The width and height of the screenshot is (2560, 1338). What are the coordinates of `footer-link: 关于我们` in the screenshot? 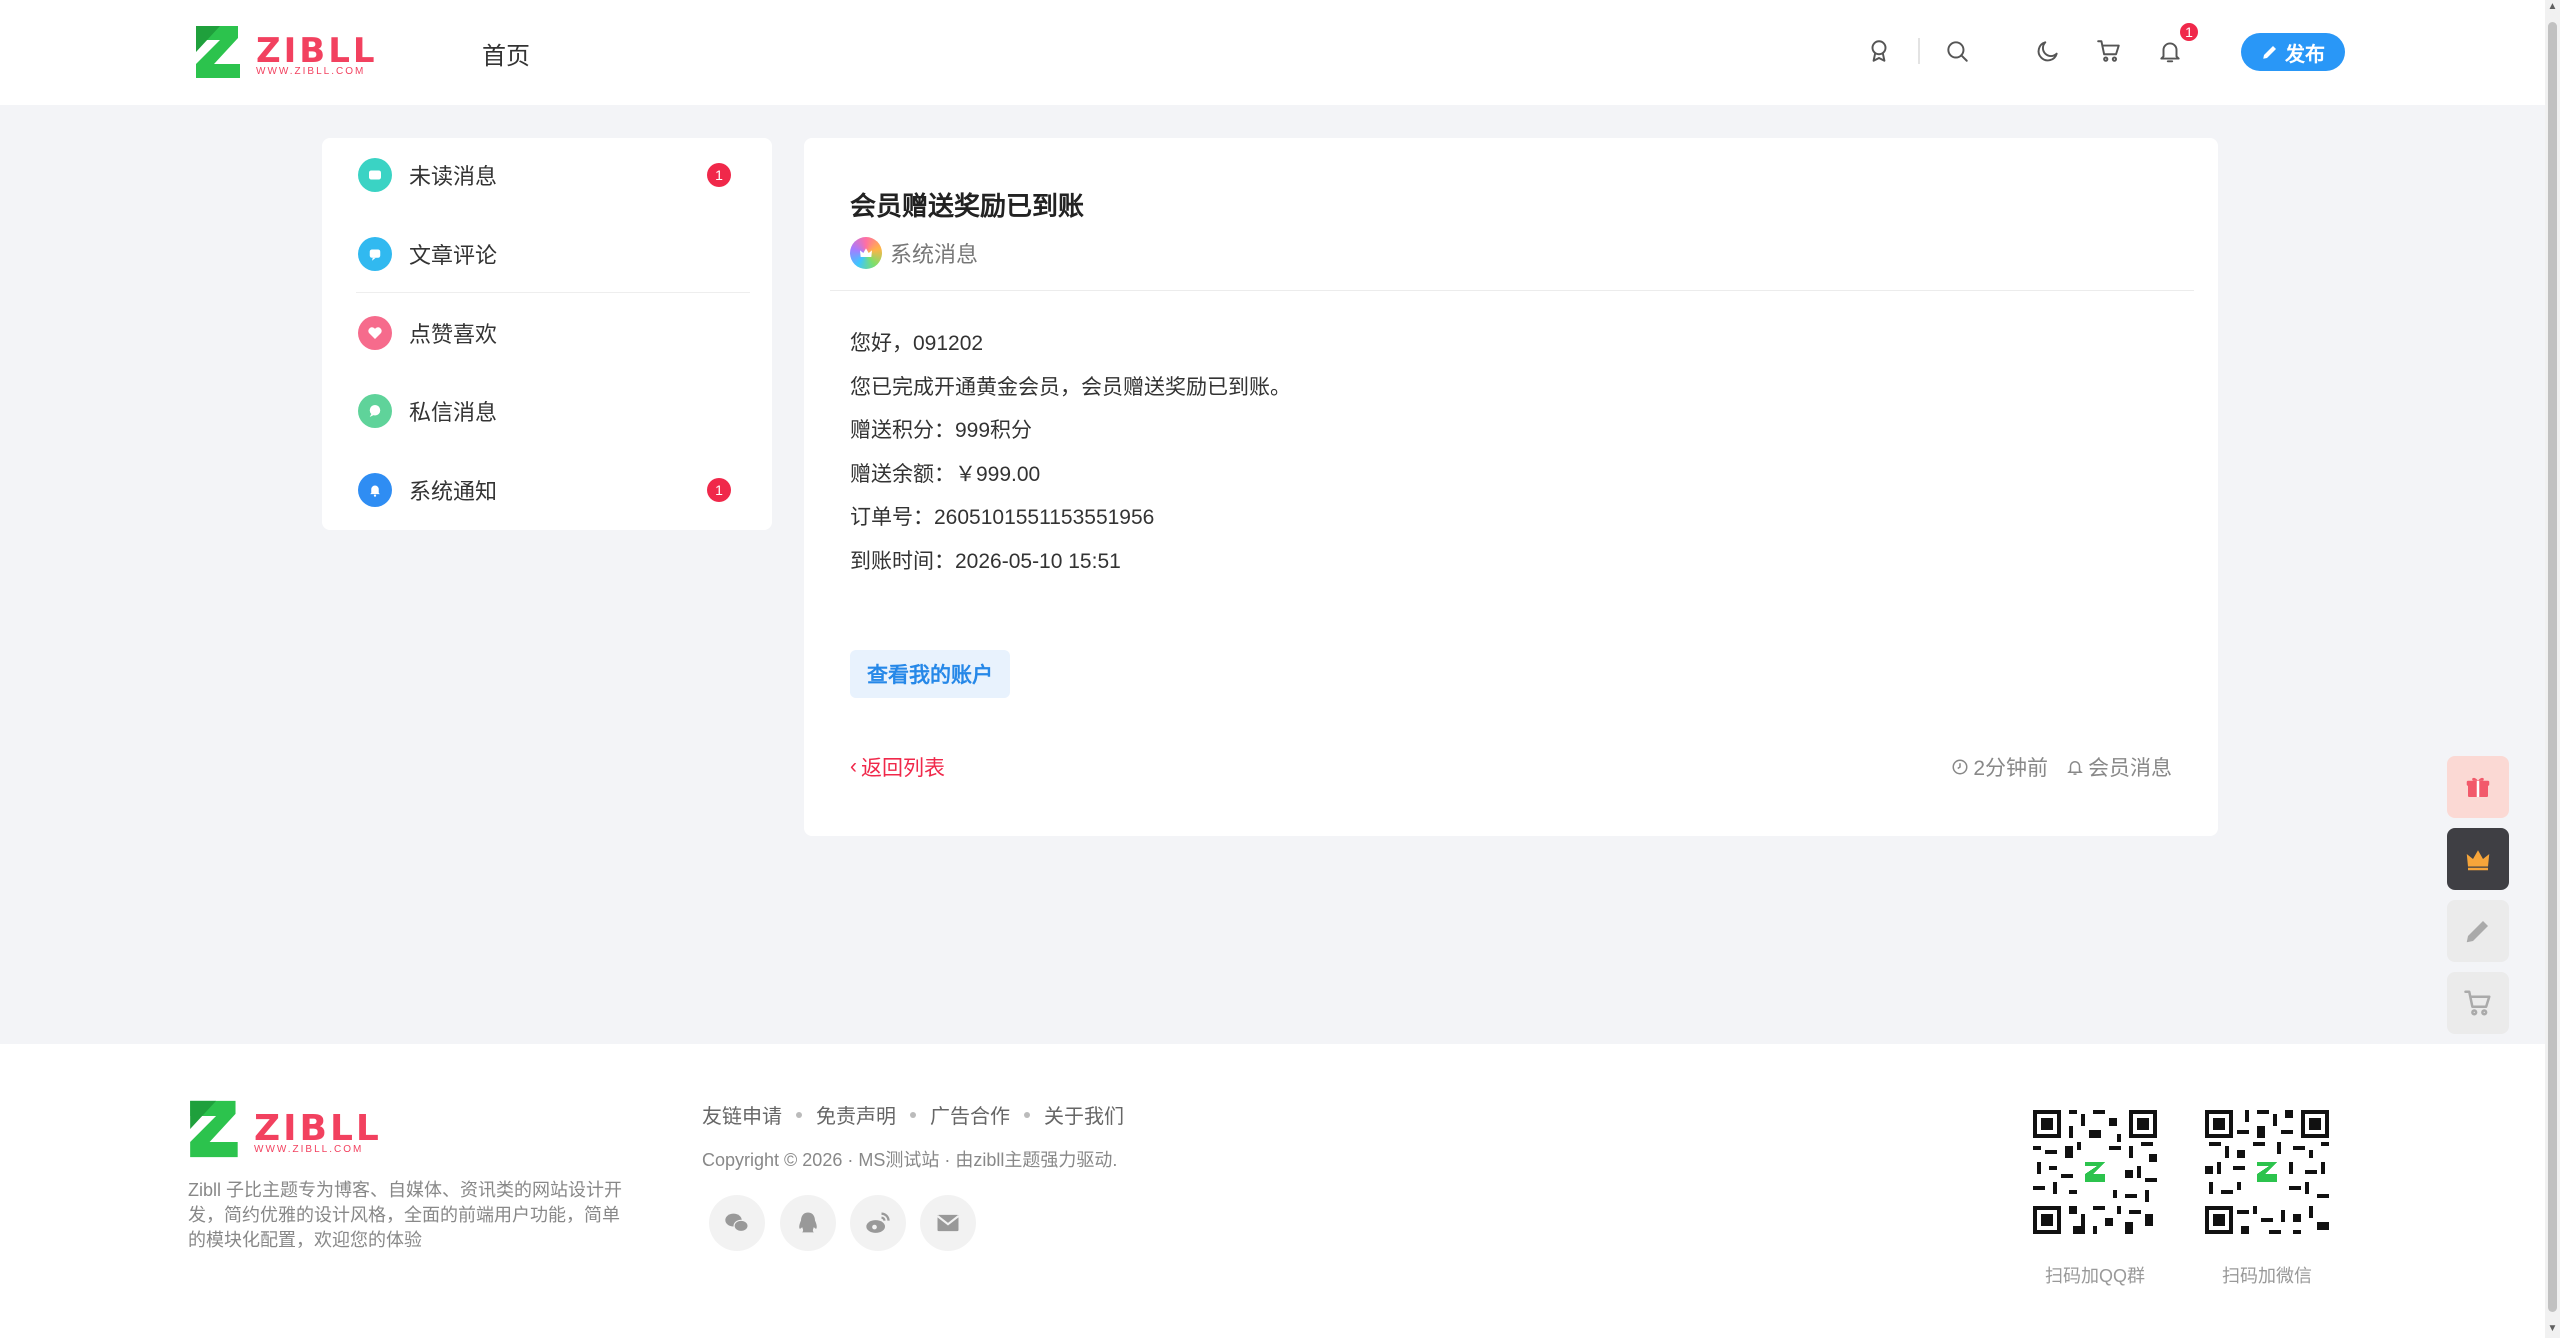 It's located at (1084, 1114).